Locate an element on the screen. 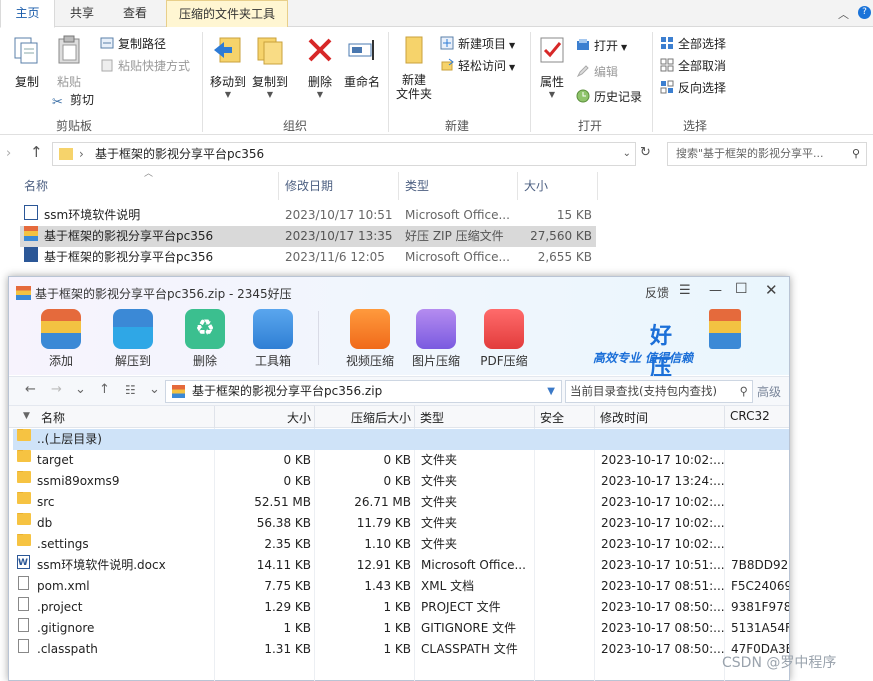 The width and height of the screenshot is (873, 681). easy-access-button: 轻松访问 ▼ is located at coordinates (477, 66).